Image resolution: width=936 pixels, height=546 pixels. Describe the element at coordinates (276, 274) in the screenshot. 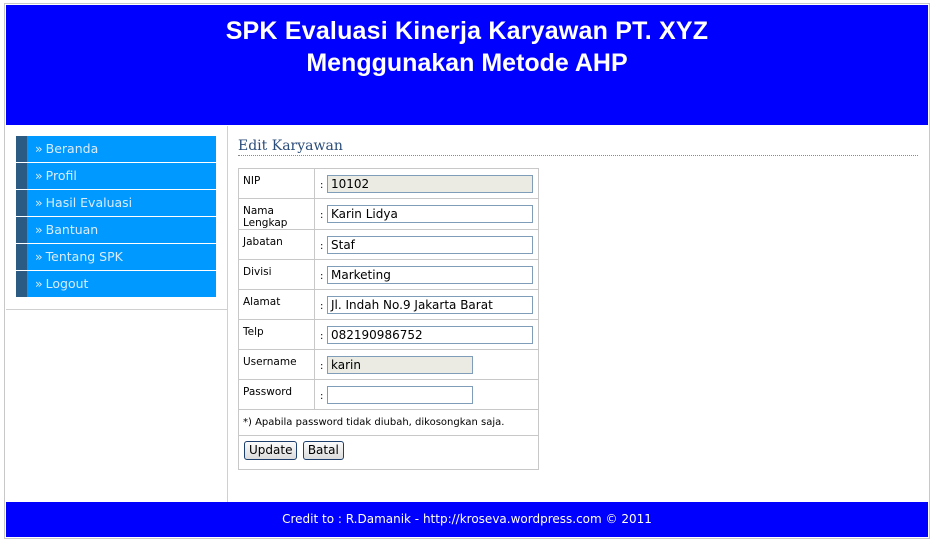

I see `divisi-label: Divisi` at that location.